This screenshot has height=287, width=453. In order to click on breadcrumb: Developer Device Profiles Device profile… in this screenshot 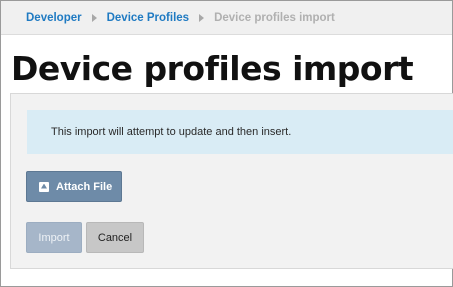, I will do `click(226, 18)`.